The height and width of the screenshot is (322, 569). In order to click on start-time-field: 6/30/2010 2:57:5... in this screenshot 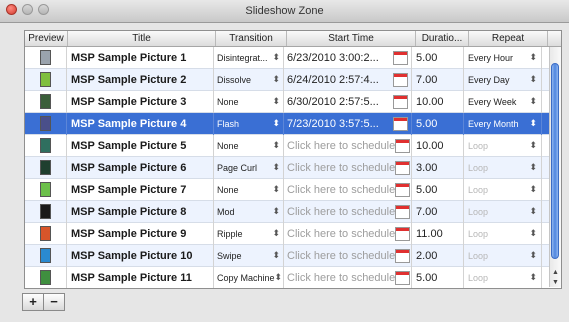, I will do `click(348, 101)`.